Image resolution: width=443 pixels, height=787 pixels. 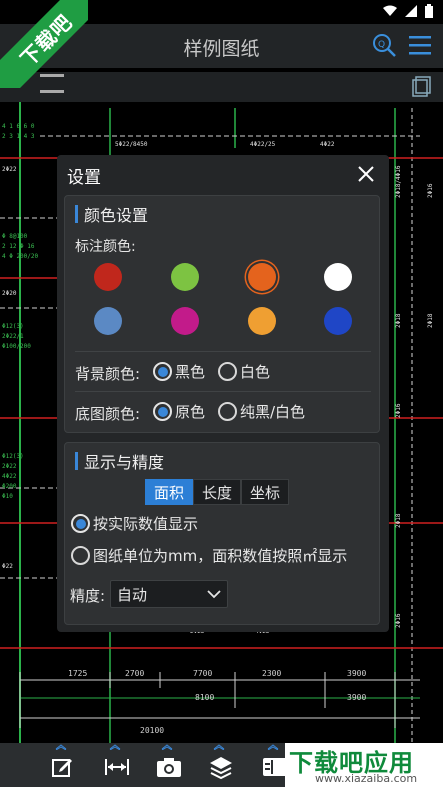 What do you see at coordinates (202, 673) in the screenshot?
I see `dim-label: 7700` at bounding box center [202, 673].